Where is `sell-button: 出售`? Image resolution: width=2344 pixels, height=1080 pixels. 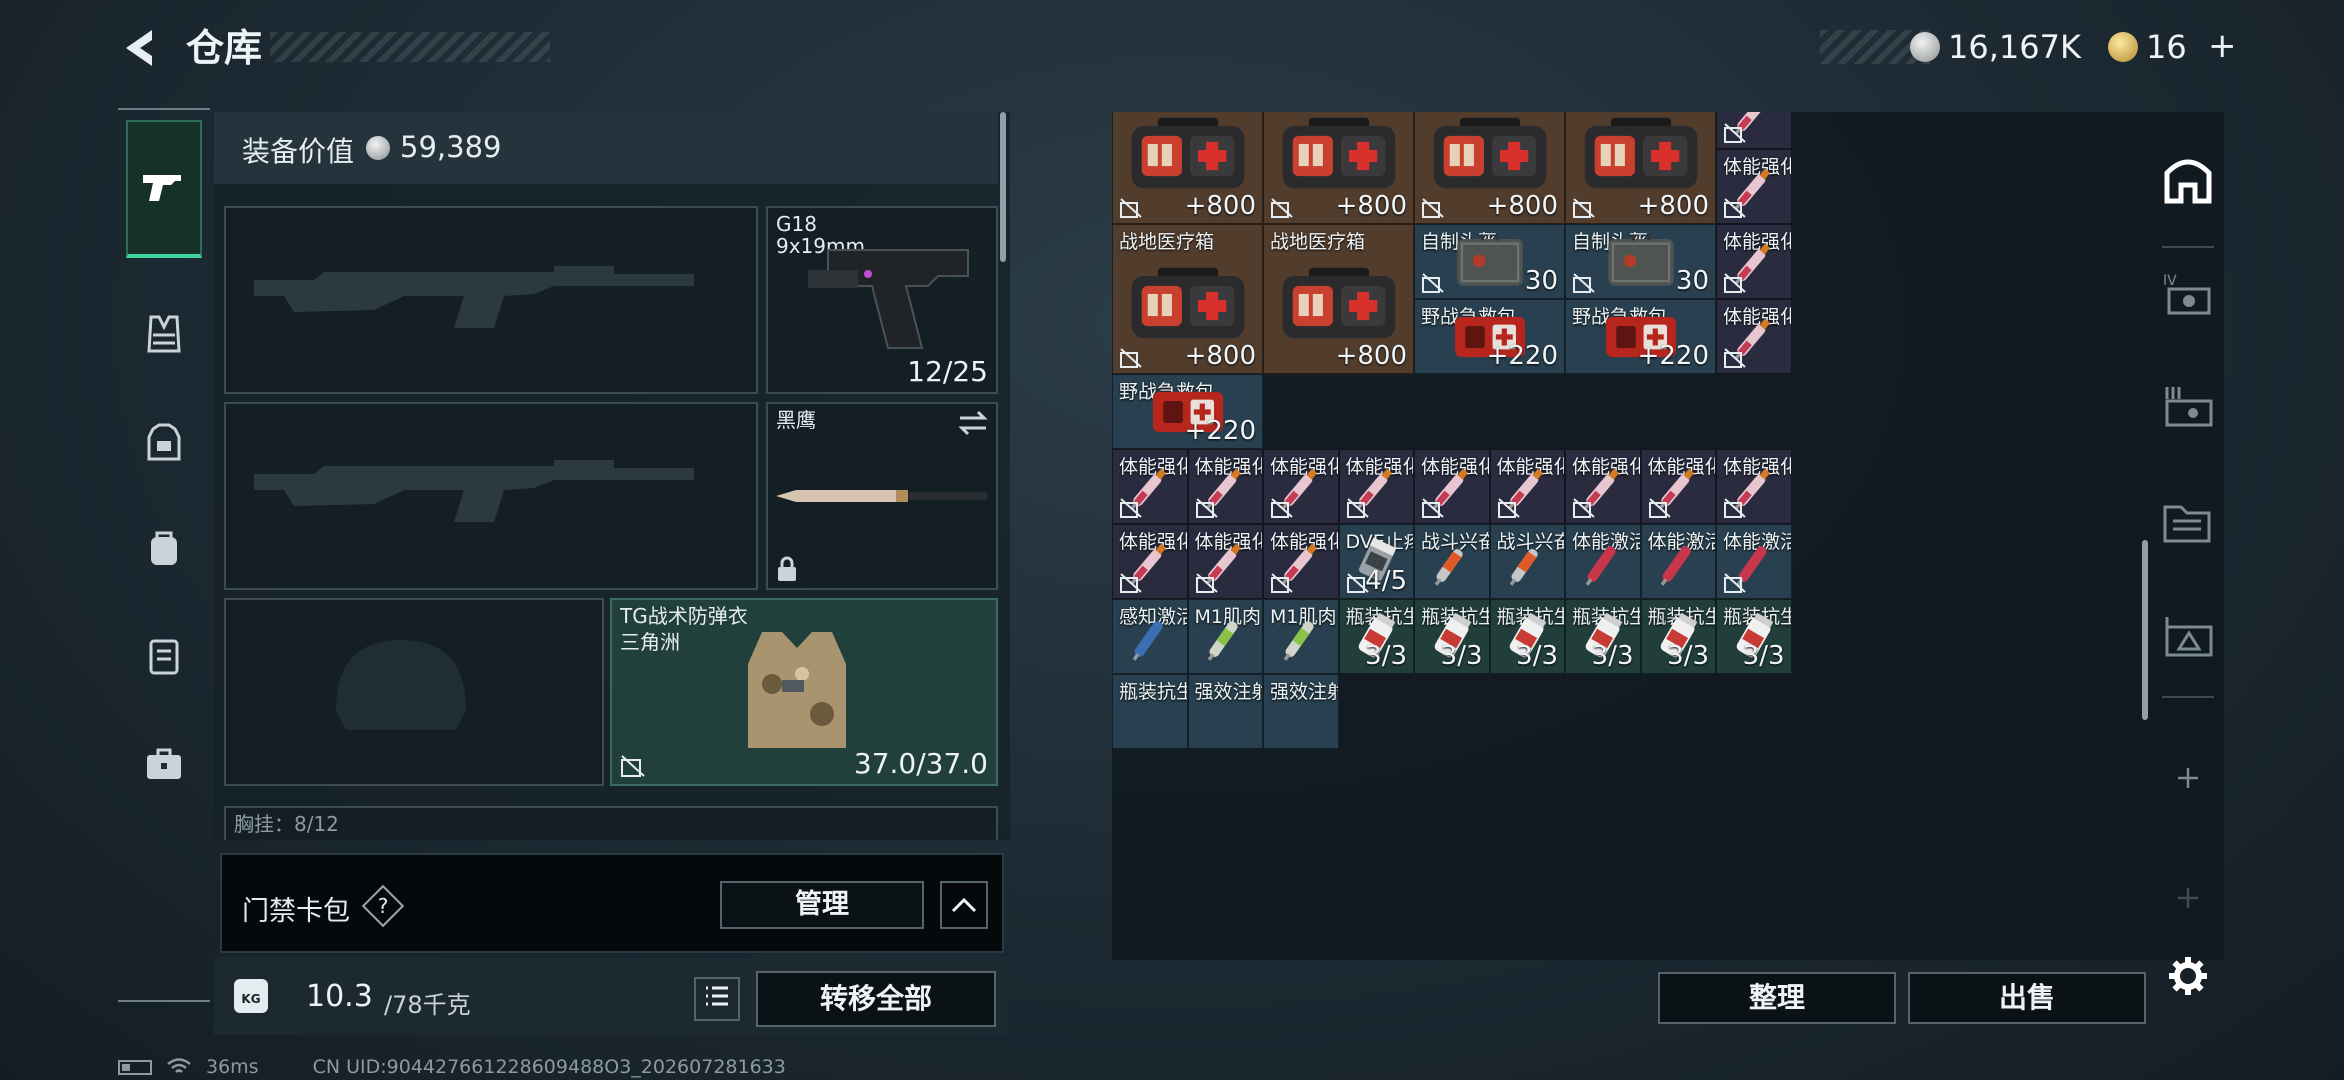 sell-button: 出售 is located at coordinates (2027, 998).